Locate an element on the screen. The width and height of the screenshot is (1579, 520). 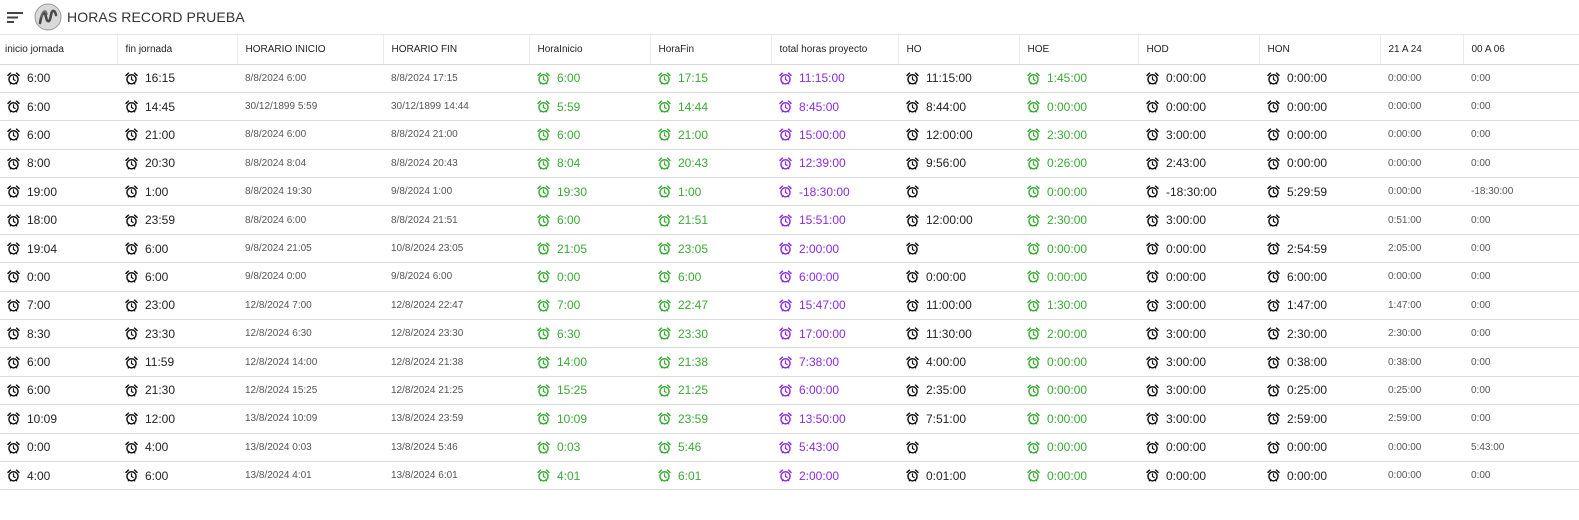
cell-total: 5:43:00 is located at coordinates (834, 447).